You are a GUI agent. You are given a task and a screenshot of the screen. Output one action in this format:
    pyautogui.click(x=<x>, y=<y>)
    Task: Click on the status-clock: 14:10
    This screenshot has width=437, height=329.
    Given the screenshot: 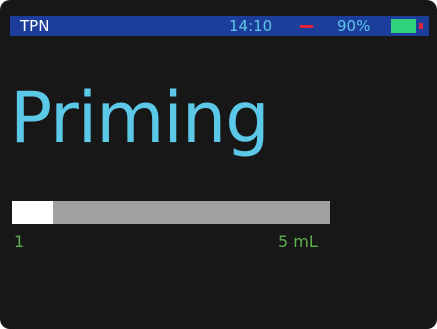 What is the action you would take?
    pyautogui.click(x=251, y=26)
    